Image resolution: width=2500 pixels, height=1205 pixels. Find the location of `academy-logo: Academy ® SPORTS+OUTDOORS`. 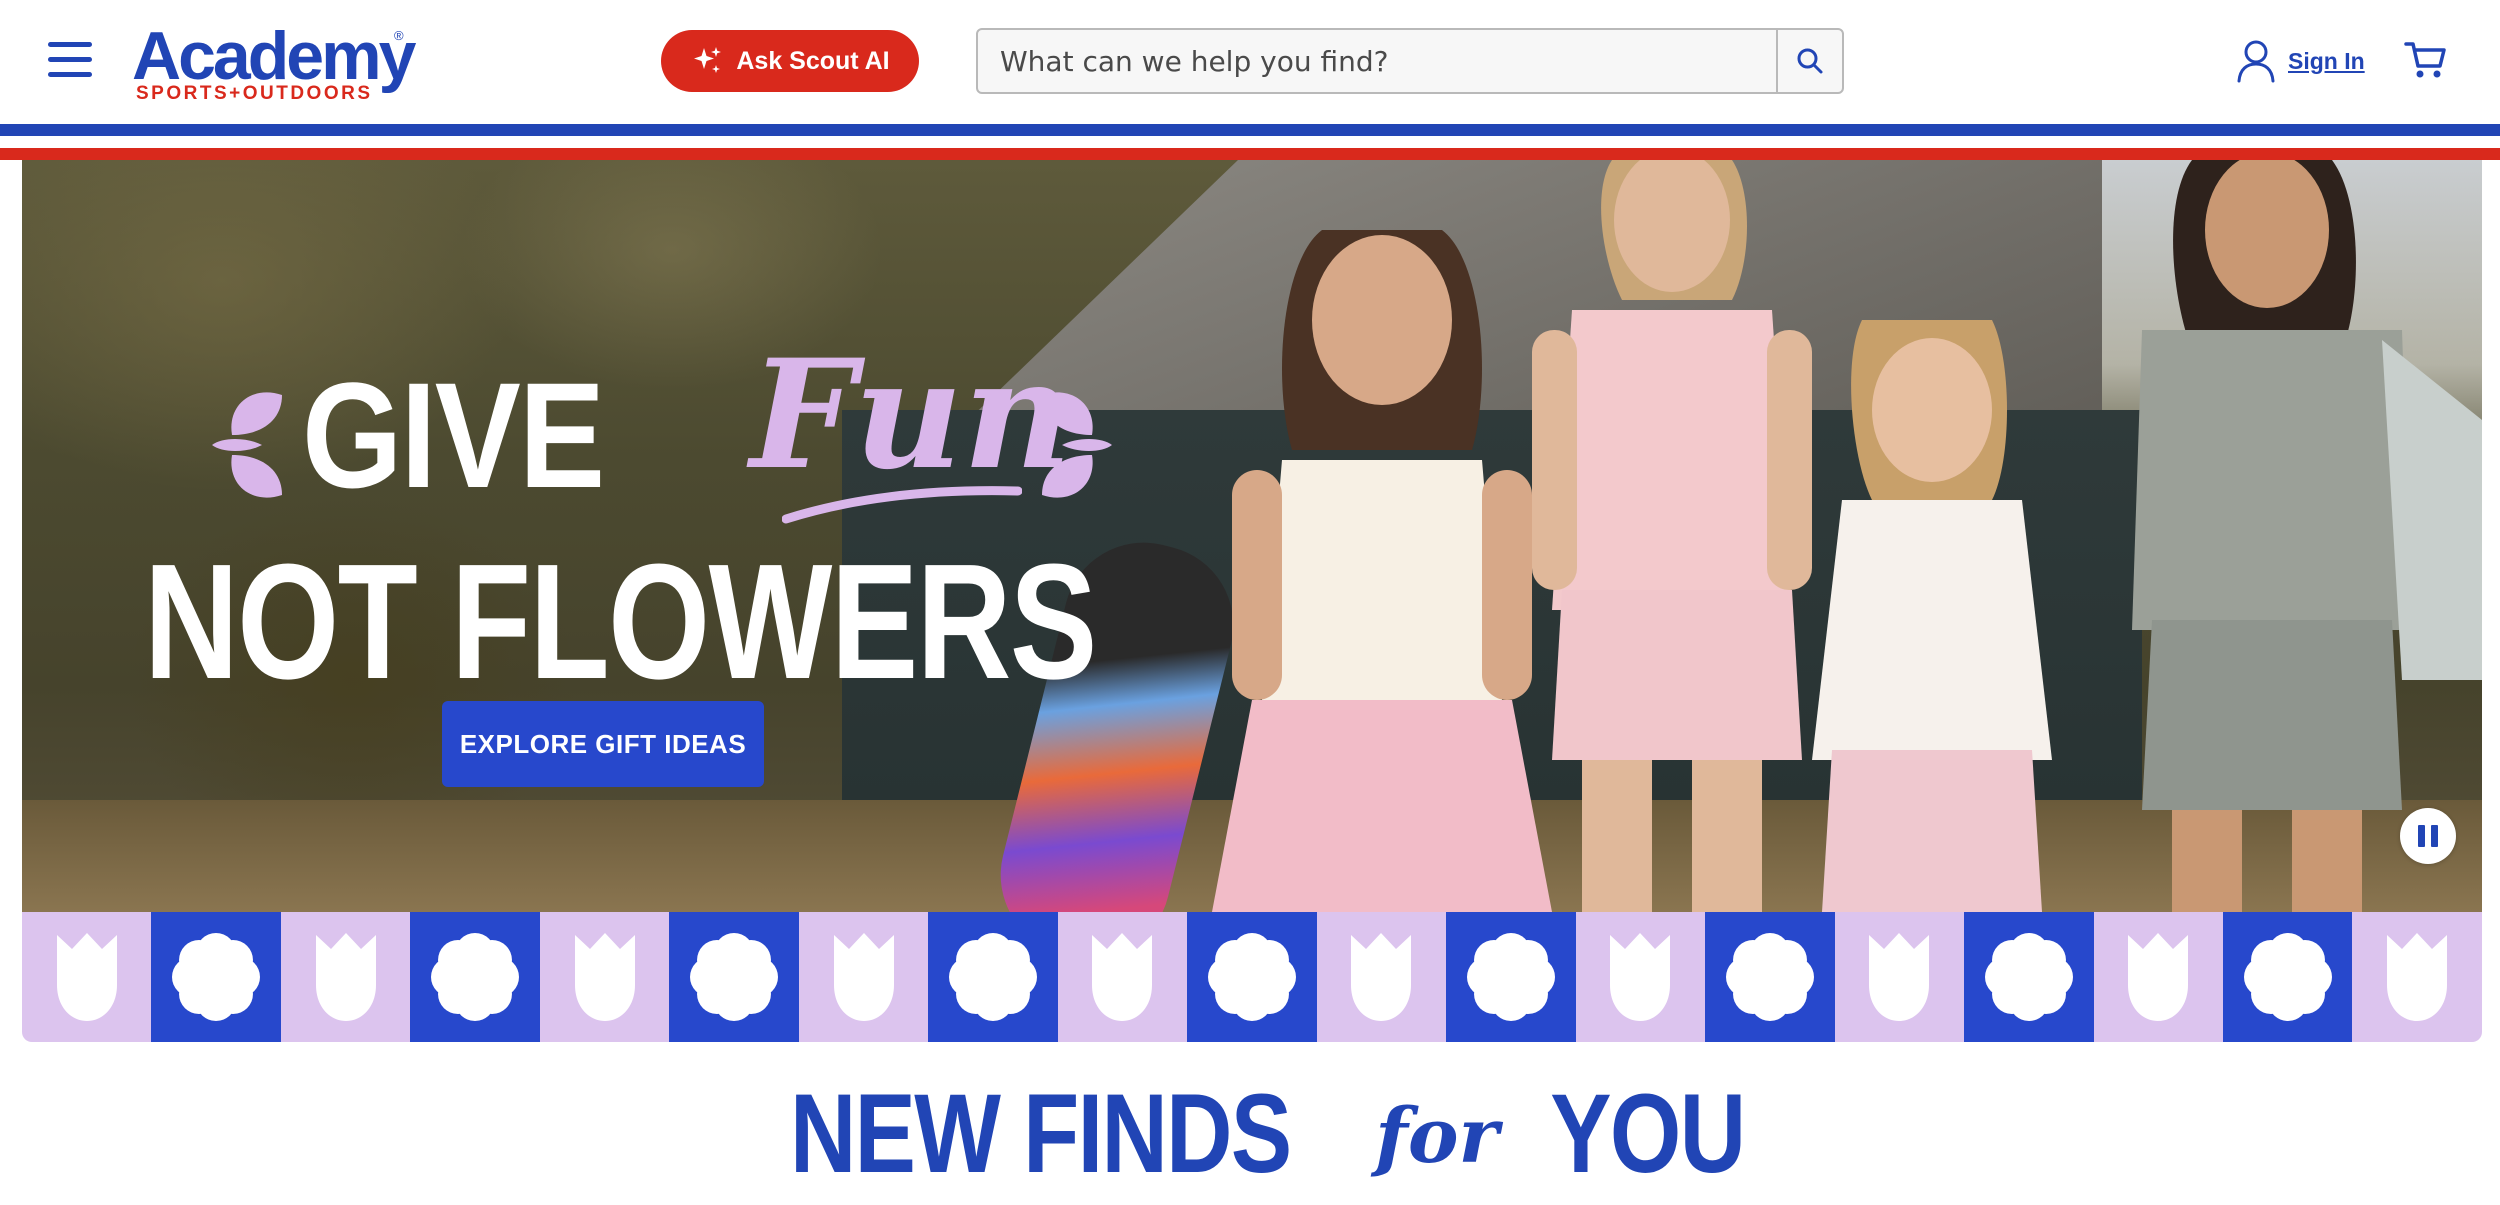

academy-logo: Academy ® SPORTS+OUTDOORS is located at coordinates (274, 61).